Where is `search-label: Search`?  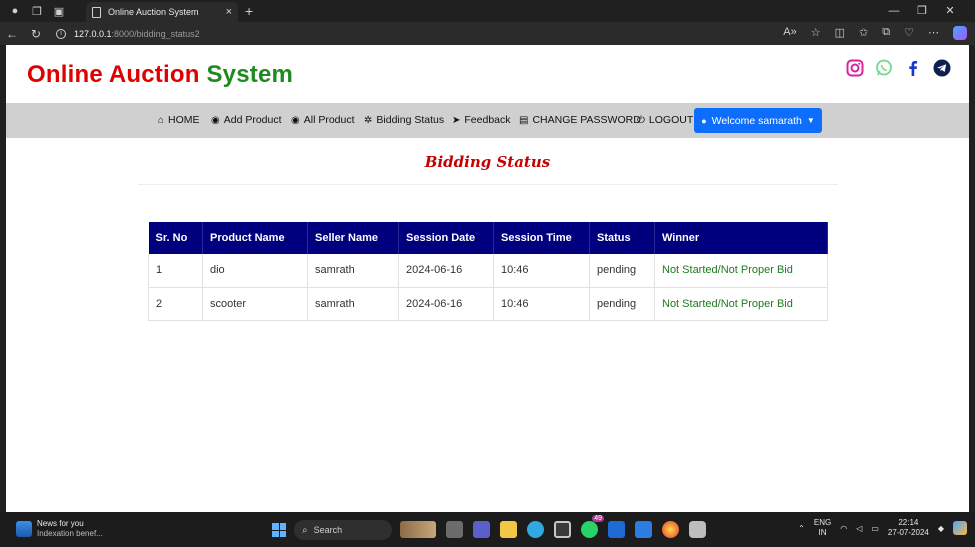
search-label: Search is located at coordinates (328, 530).